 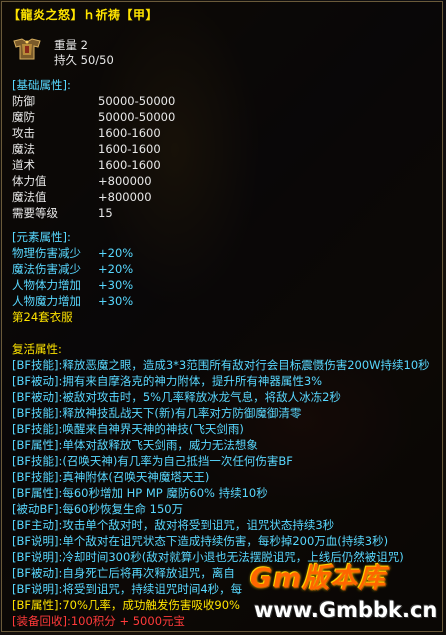 I want to click on element-stat-label: 人物魔力增加, so click(x=46, y=301).